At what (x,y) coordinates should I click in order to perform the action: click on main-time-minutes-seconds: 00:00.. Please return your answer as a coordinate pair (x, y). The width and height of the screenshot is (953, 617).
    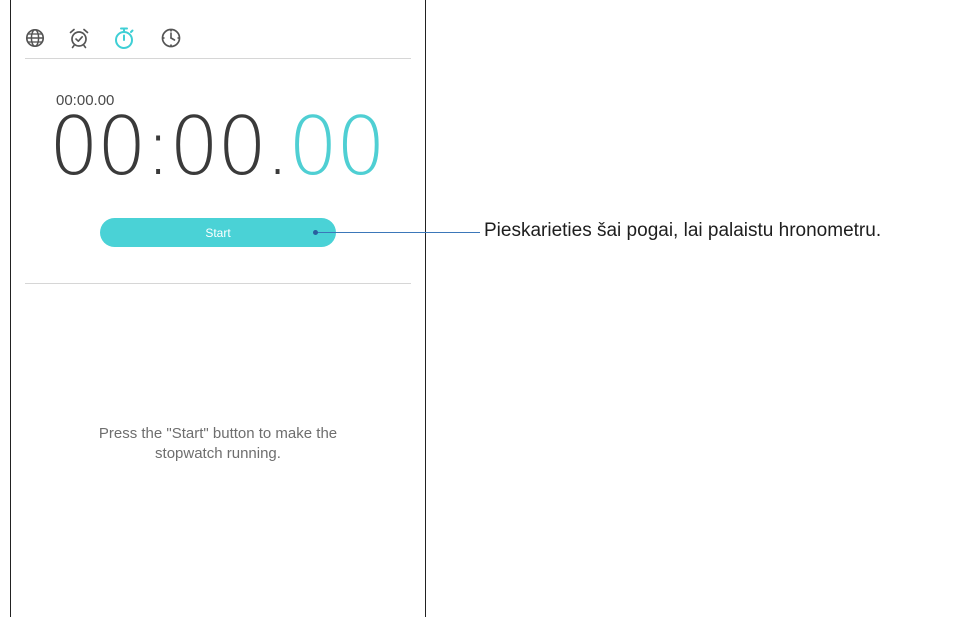
    Looking at the image, I should click on (169, 146).